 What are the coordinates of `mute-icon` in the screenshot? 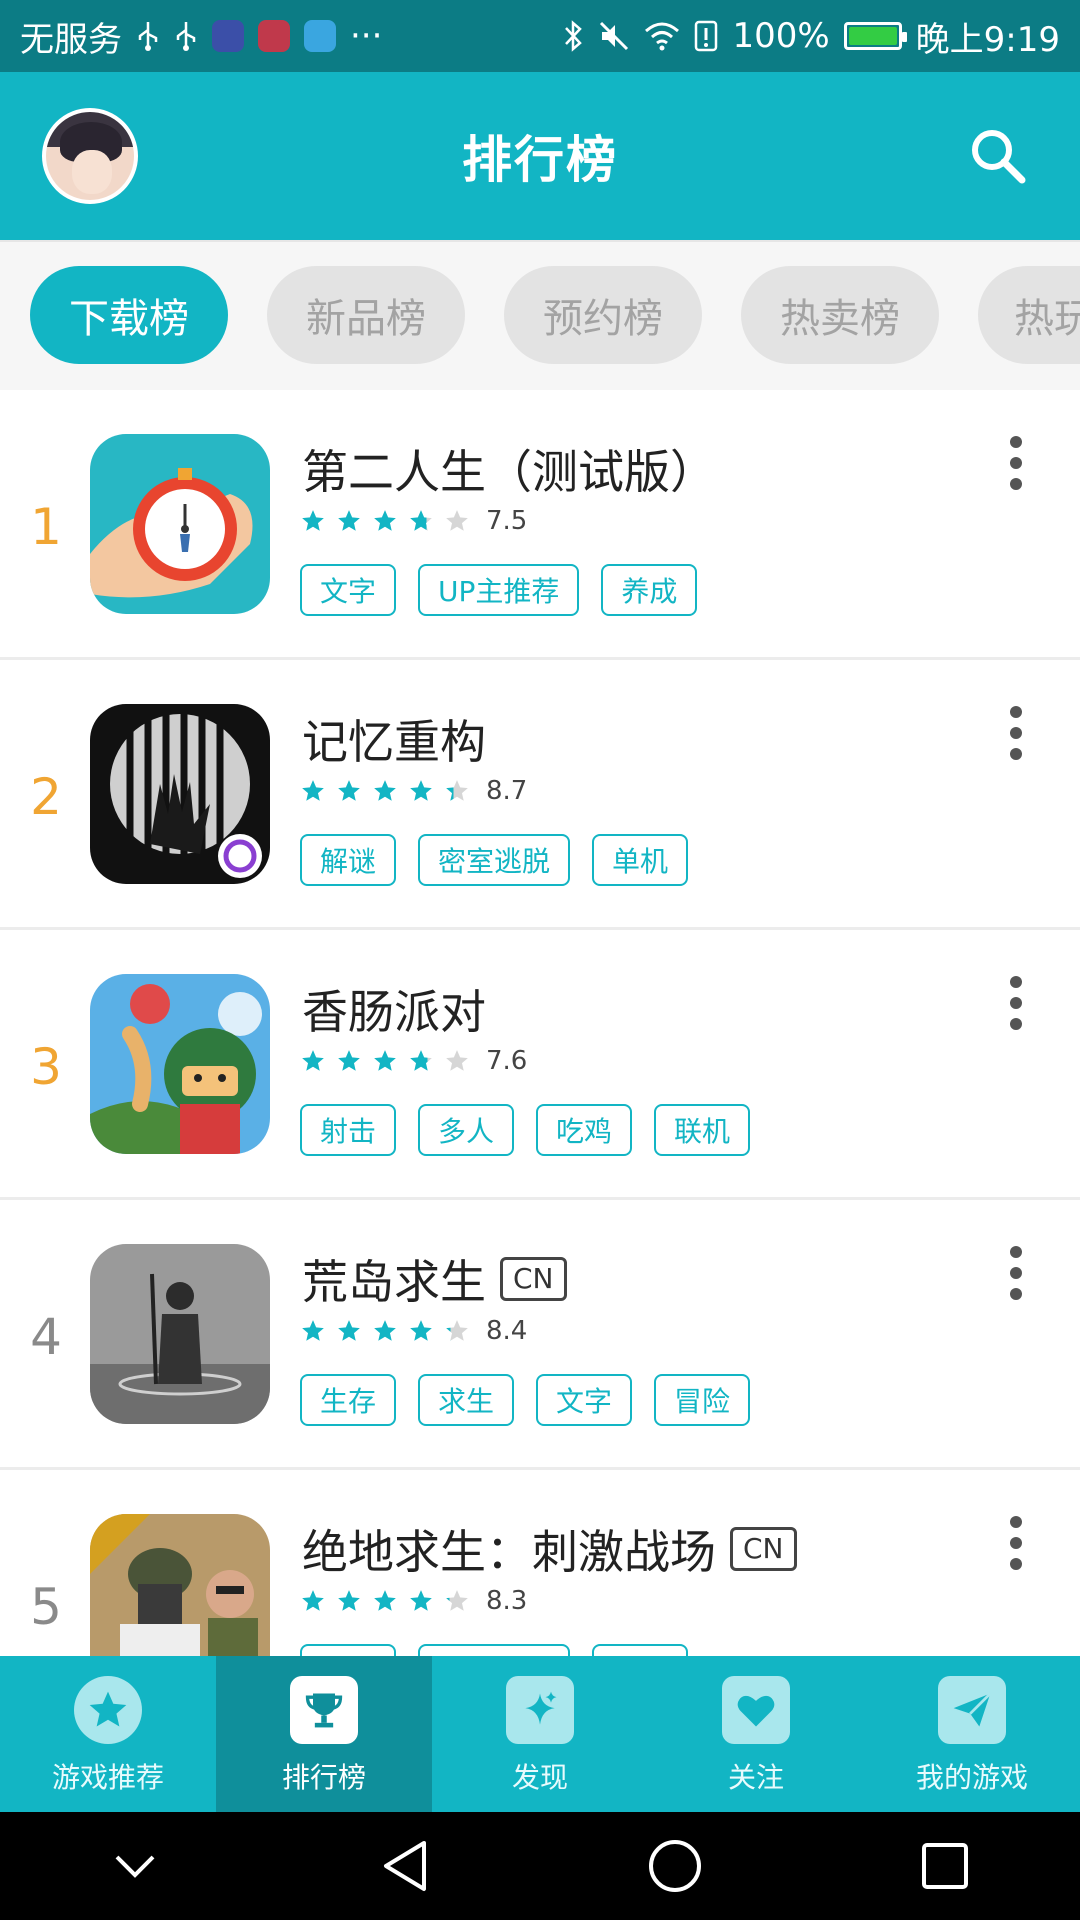 It's located at (614, 36).